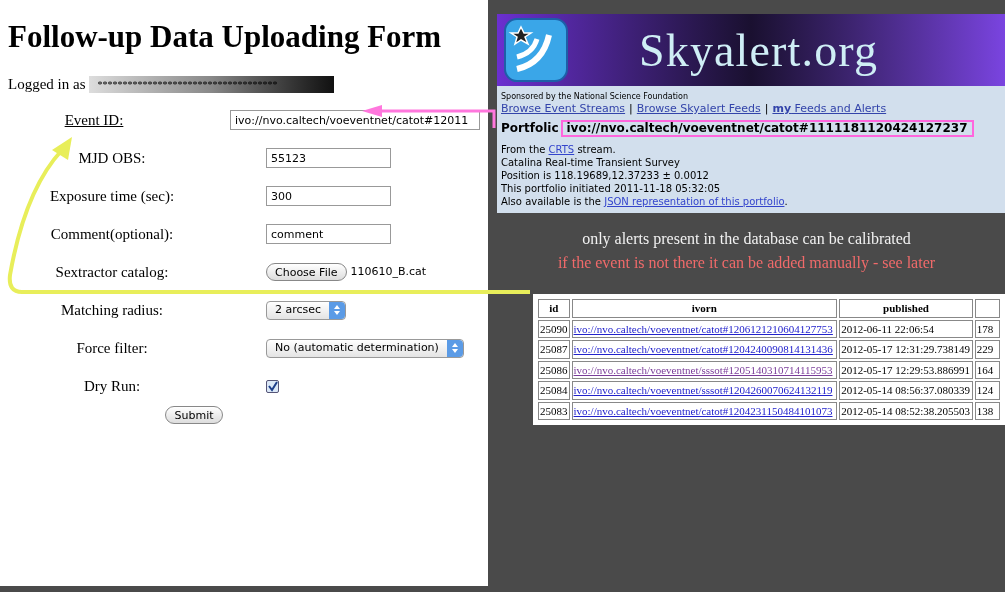 This screenshot has height=592, width=1005. Describe the element at coordinates (388, 272) in the screenshot. I see `file-name: 110610_B.cat` at that location.